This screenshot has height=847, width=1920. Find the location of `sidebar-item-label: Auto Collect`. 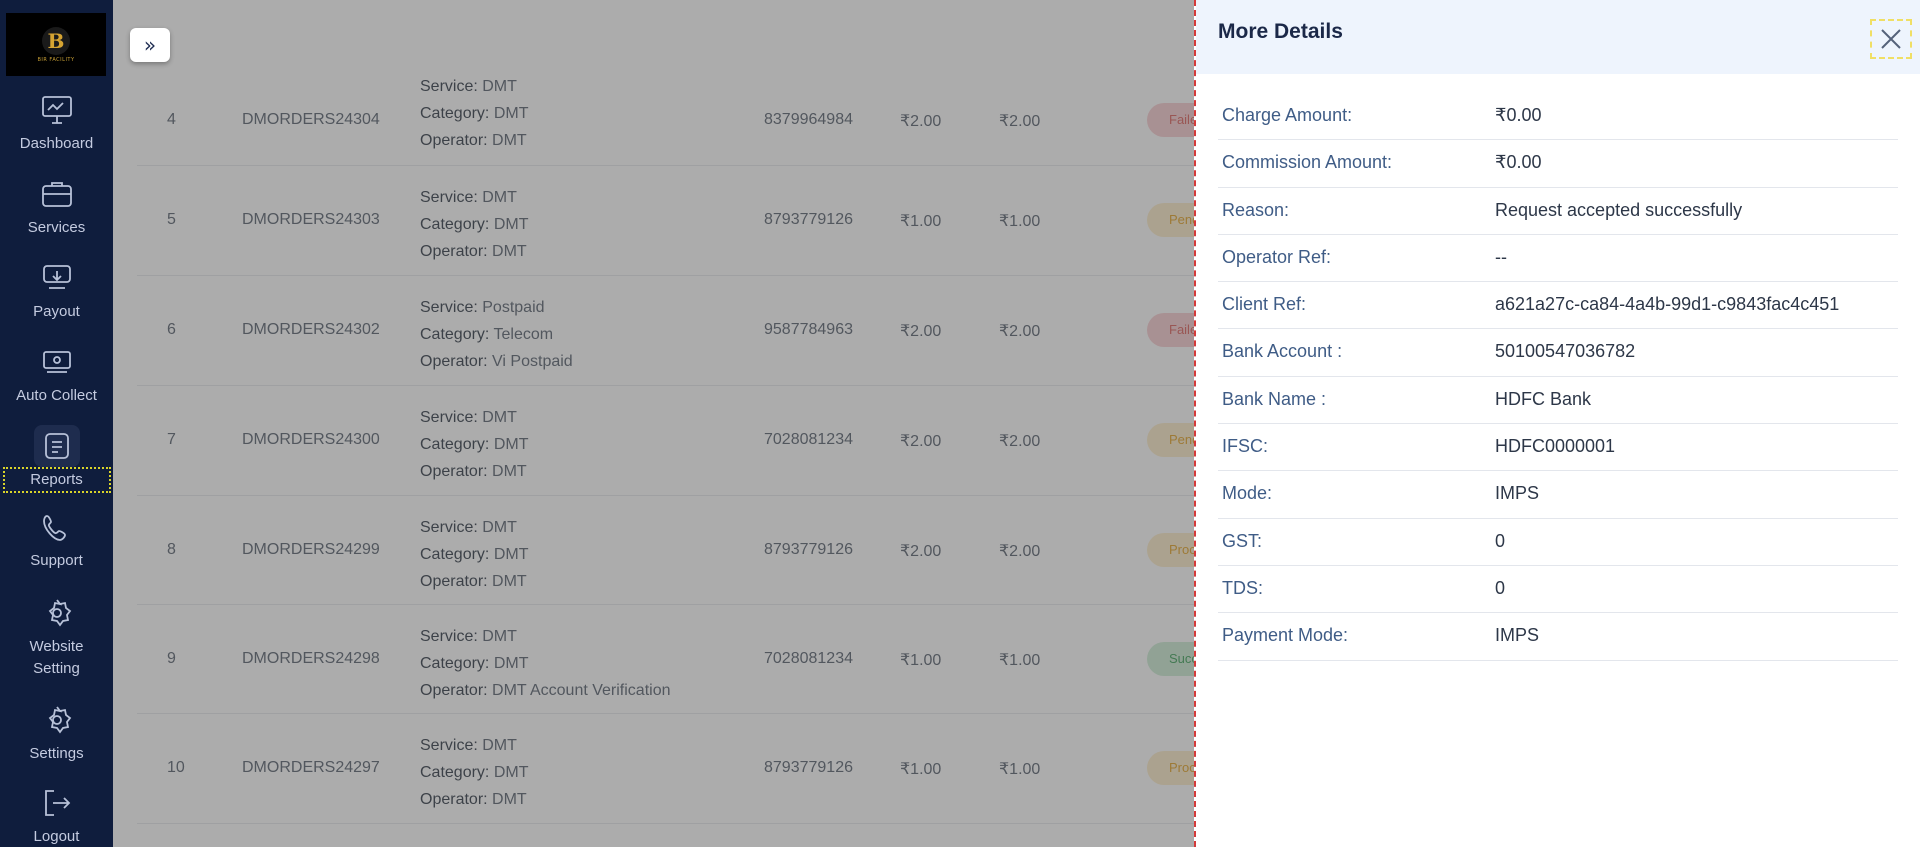

sidebar-item-label: Auto Collect is located at coordinates (56, 395).